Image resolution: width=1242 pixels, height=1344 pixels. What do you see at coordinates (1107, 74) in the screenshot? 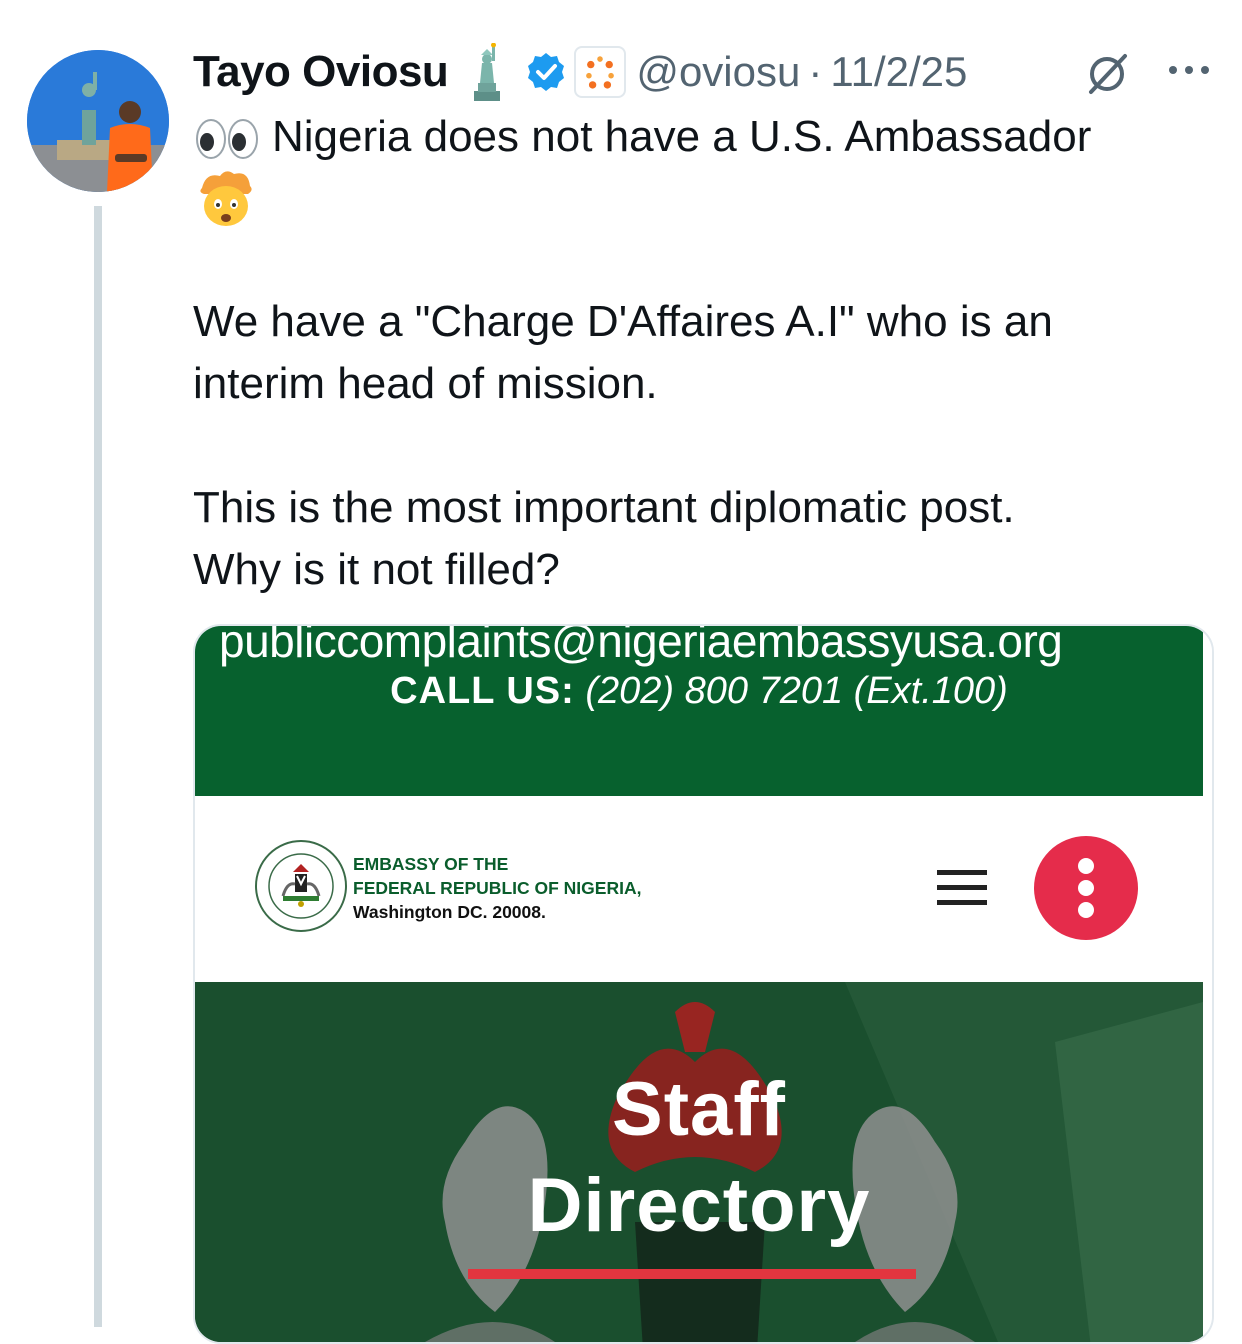
I see `grok-icon` at bounding box center [1107, 74].